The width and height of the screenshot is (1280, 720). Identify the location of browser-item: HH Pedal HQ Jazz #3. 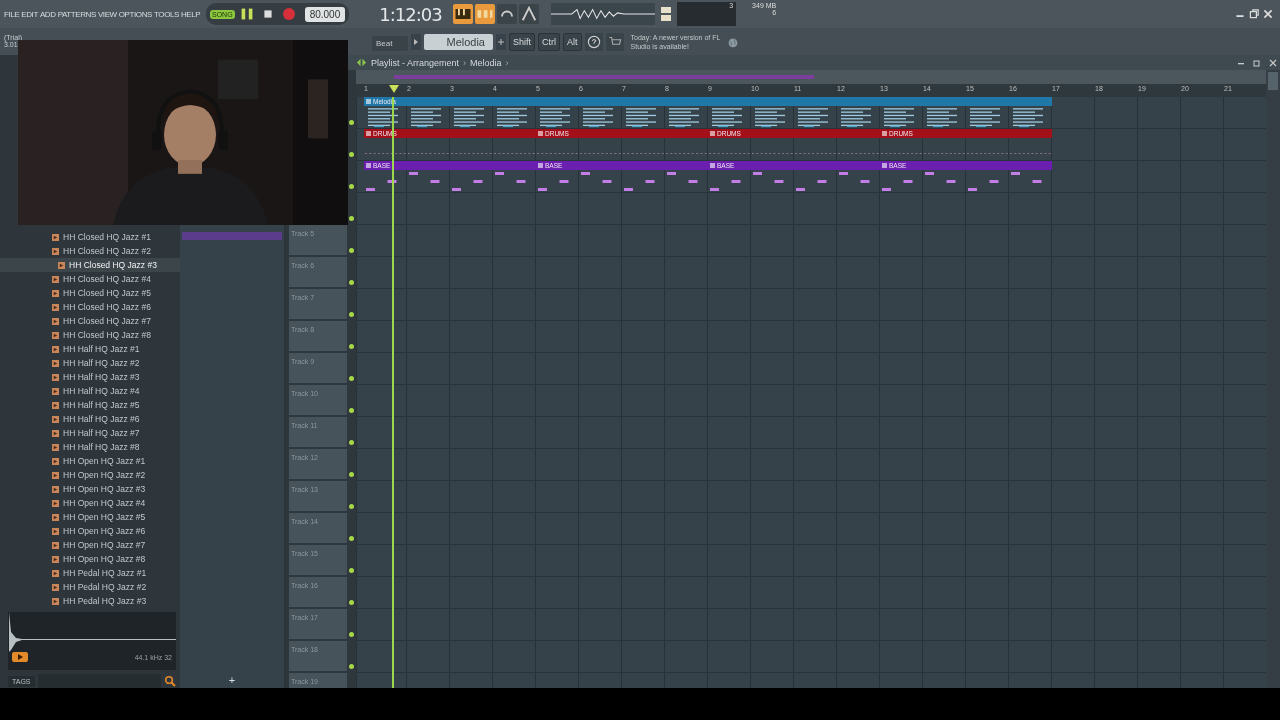
(90, 601).